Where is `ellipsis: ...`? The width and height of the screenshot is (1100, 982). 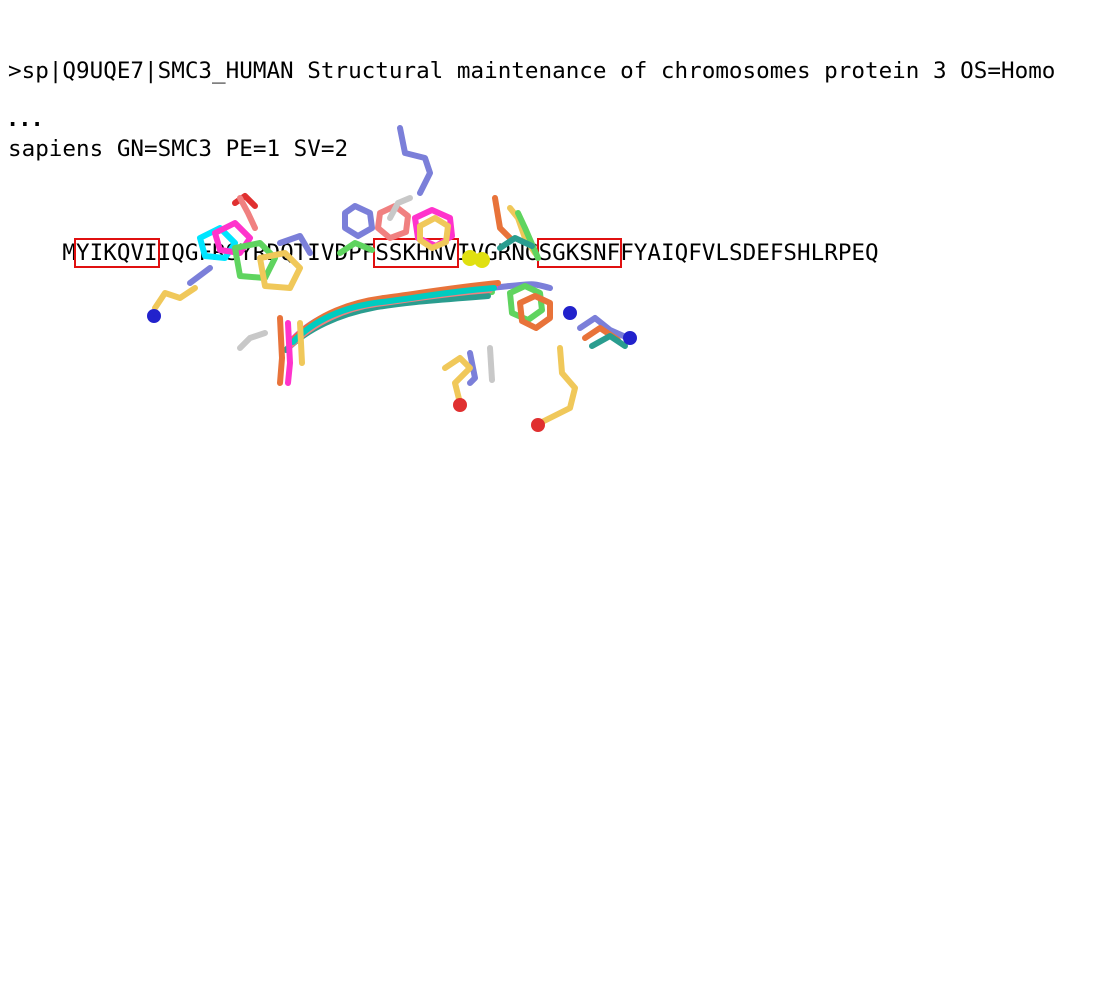 ellipsis: ... is located at coordinates (25, 119).